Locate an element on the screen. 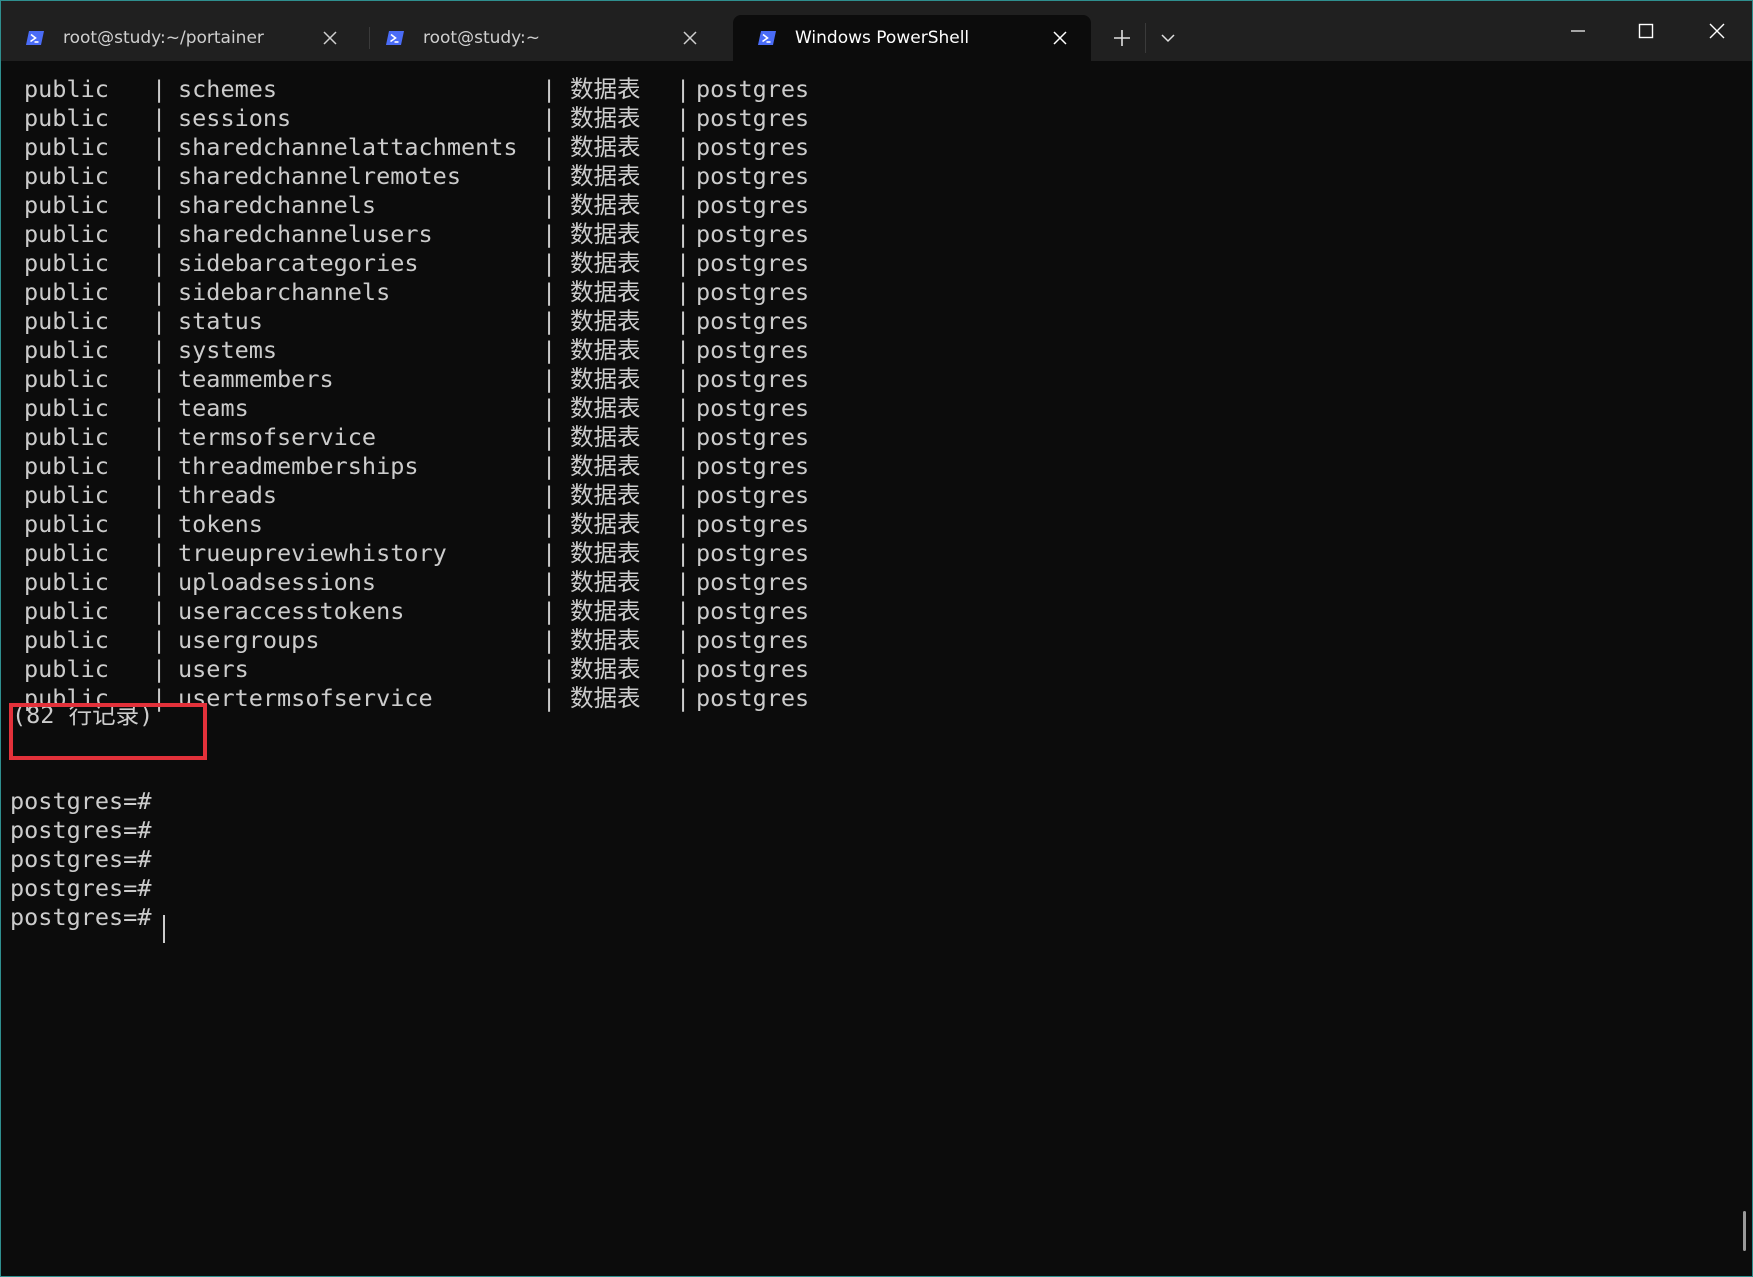  close-window-button is located at coordinates (1717, 31).